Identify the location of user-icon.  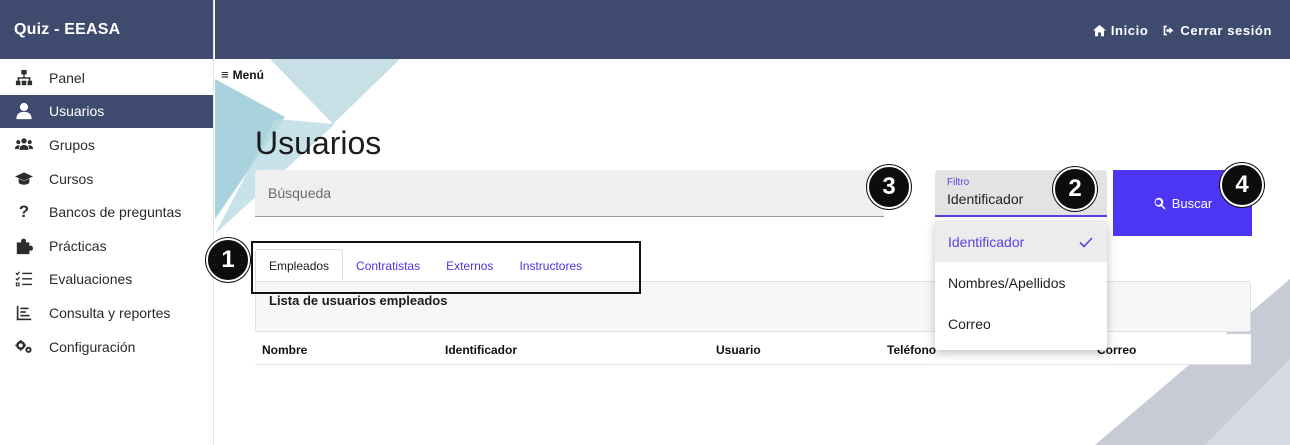
(24, 111).